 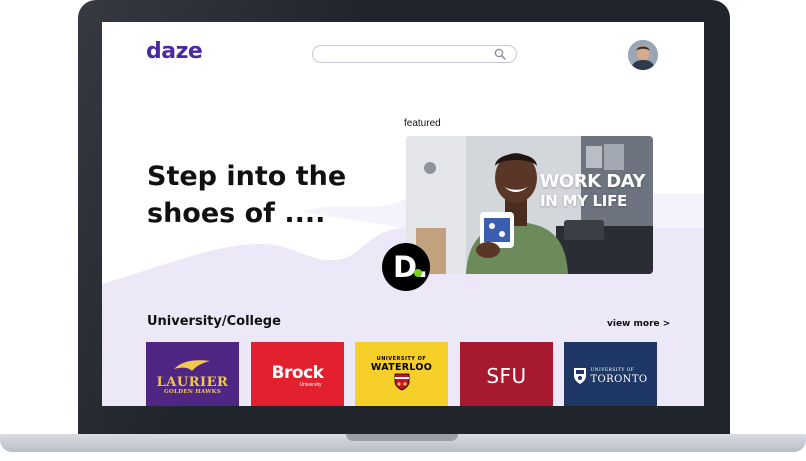 I want to click on channel-badge-dot, so click(x=418, y=273).